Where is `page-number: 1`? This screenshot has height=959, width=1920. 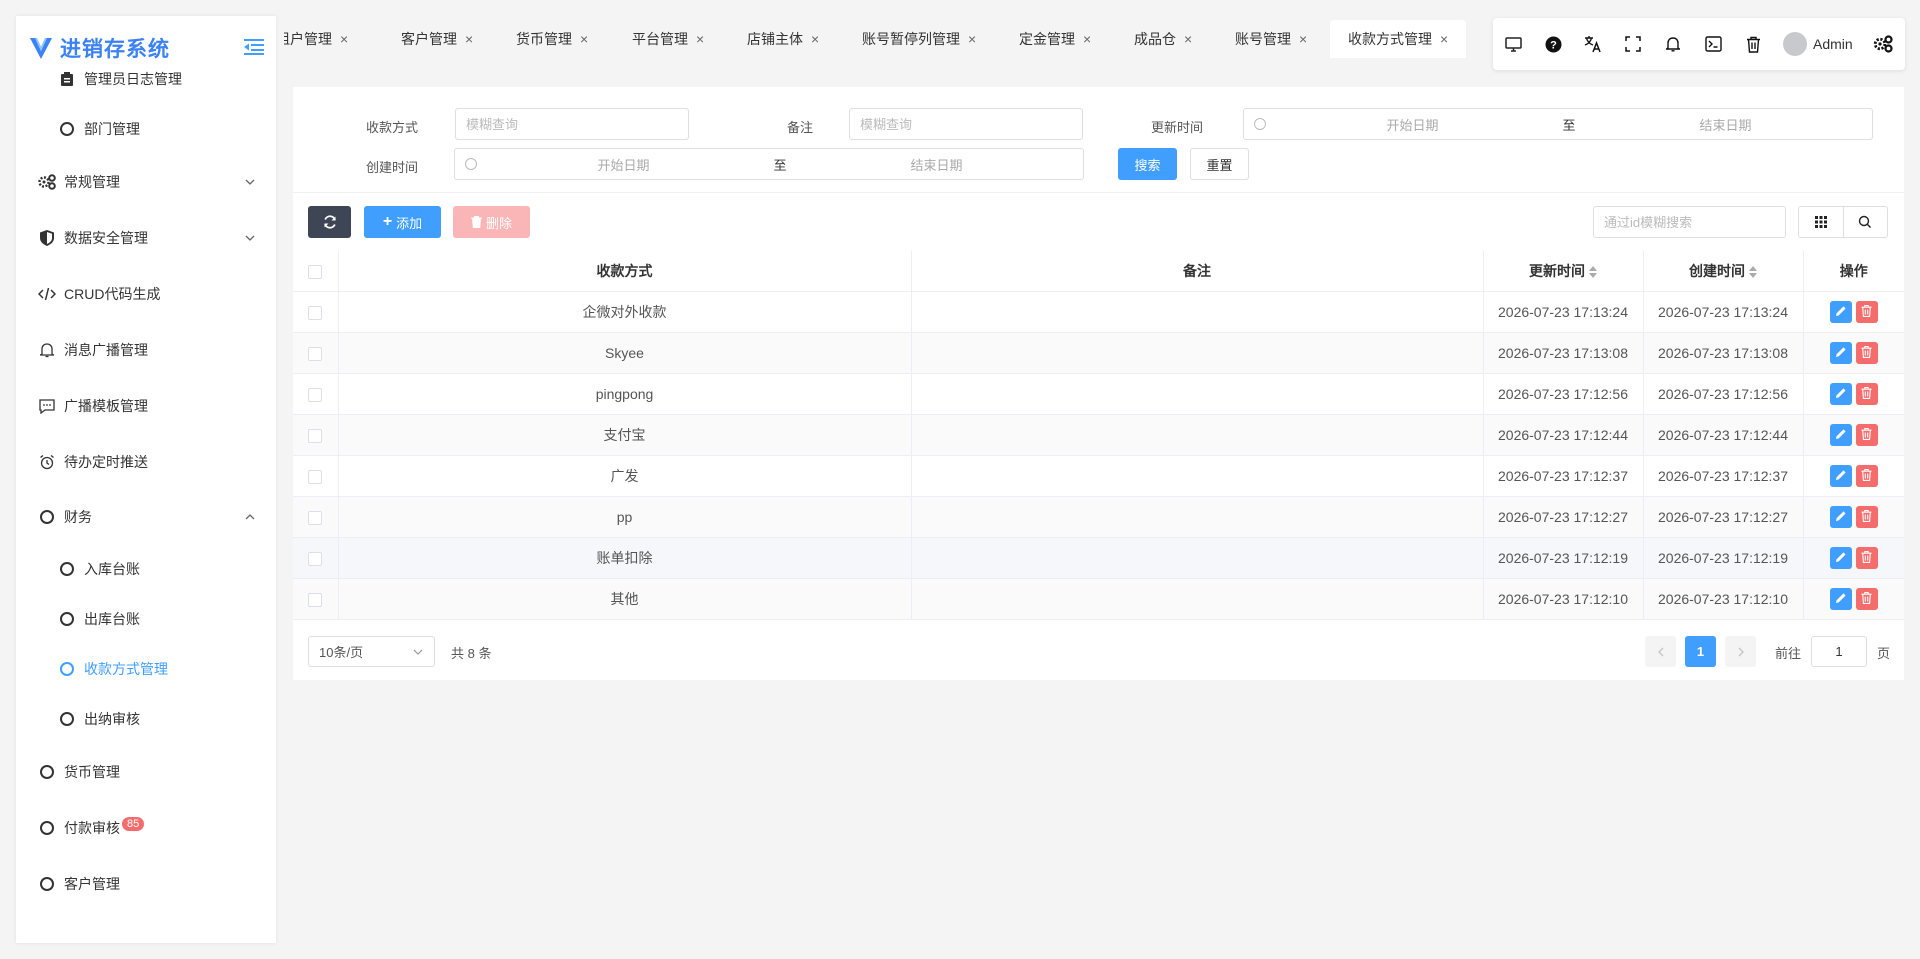
page-number: 1 is located at coordinates (1700, 651).